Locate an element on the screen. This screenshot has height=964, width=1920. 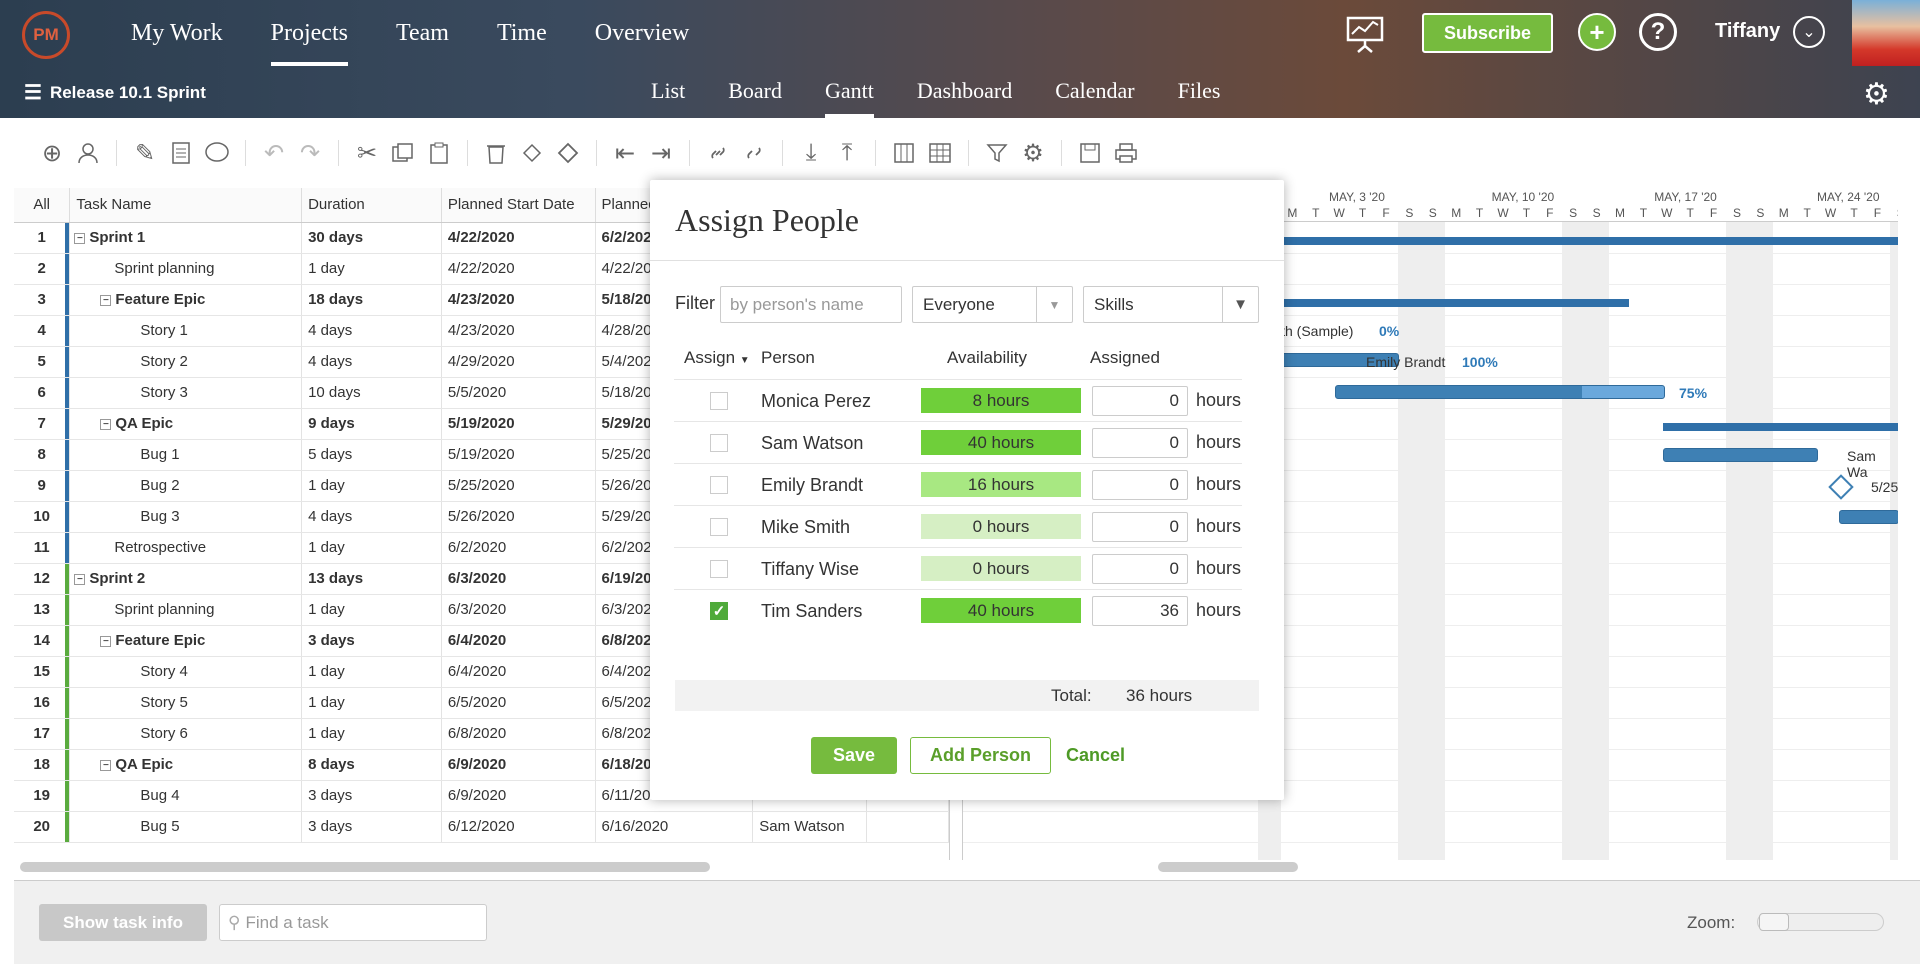
start-date-cell: 6/9/2020 is located at coordinates (518, 765).